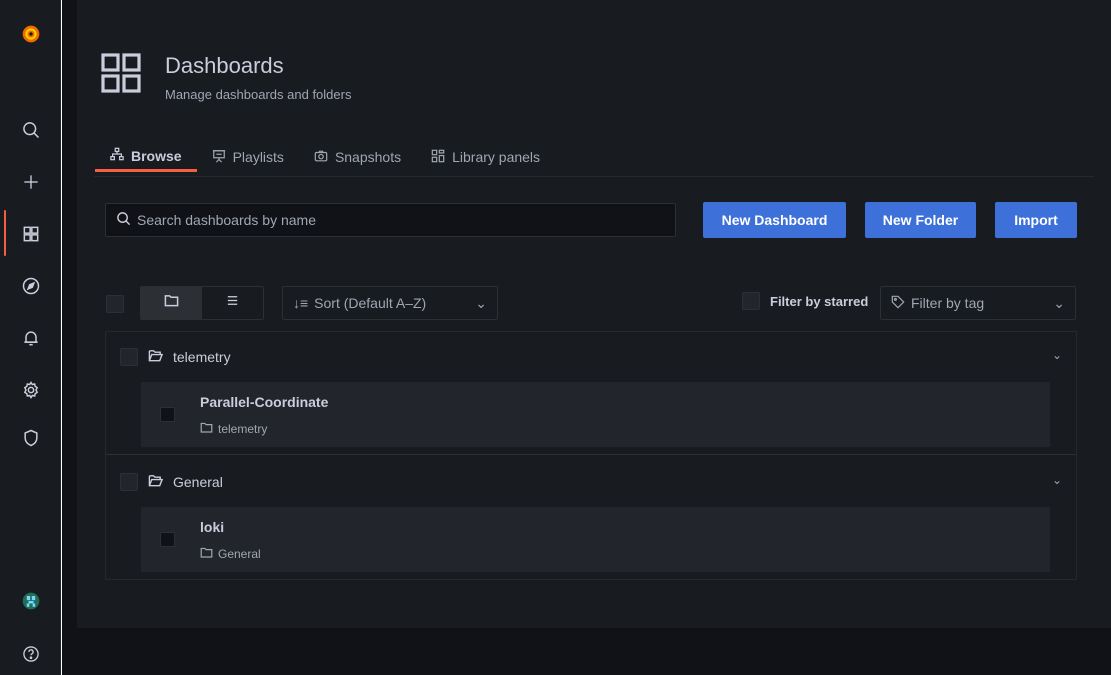  What do you see at coordinates (243, 429) in the screenshot?
I see `folder-label: telemetry` at bounding box center [243, 429].